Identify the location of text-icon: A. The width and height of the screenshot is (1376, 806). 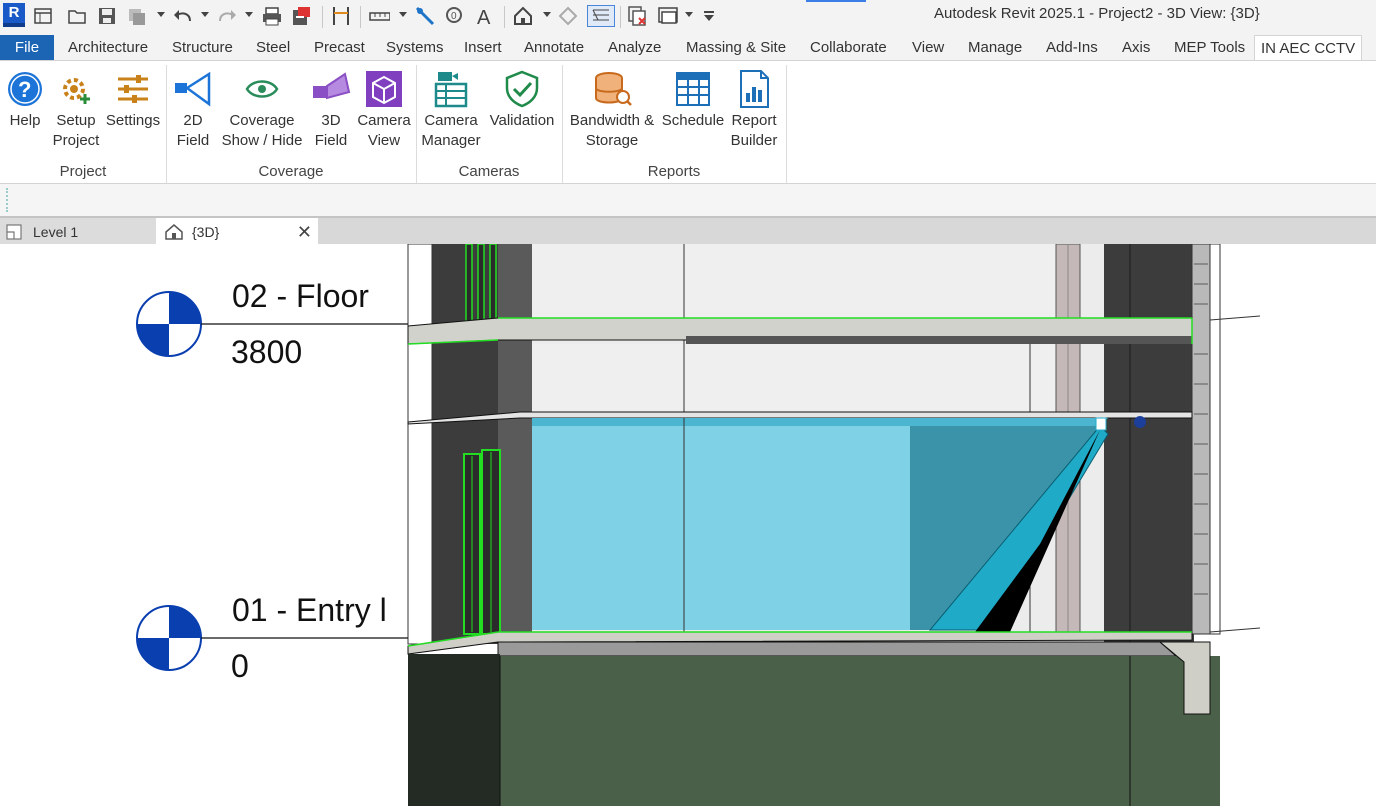
(485, 16).